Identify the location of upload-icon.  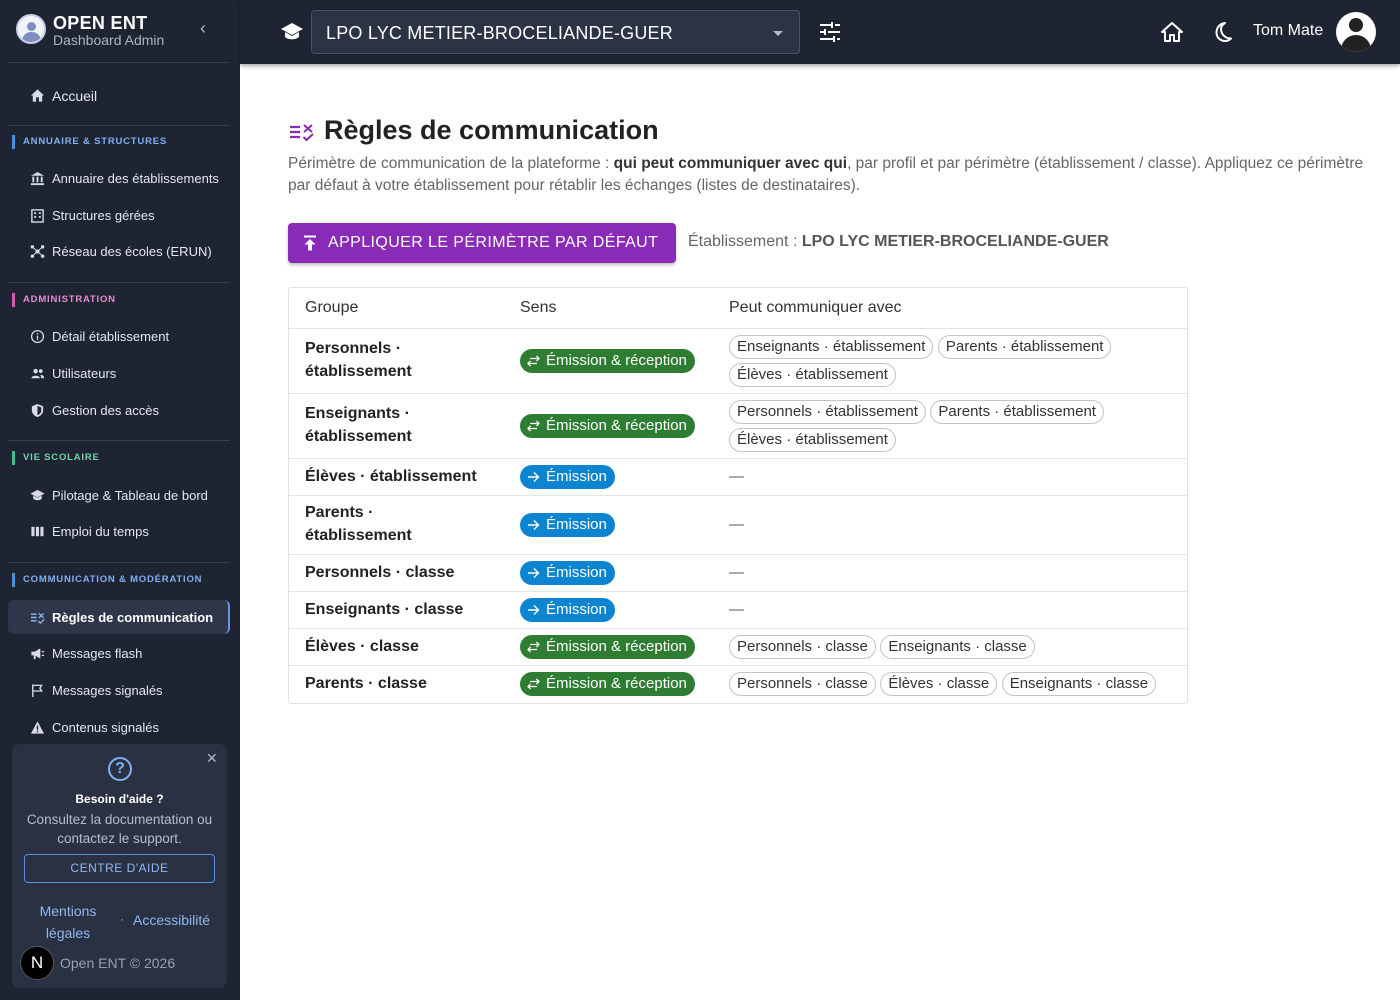
(310, 243).